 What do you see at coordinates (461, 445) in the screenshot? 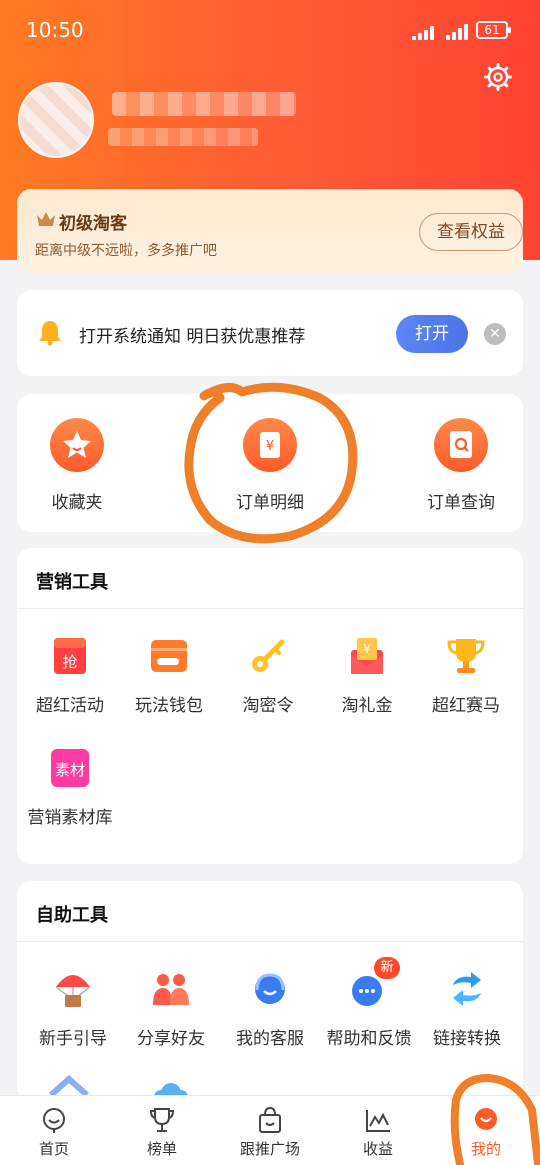
I see `order-search-icon` at bounding box center [461, 445].